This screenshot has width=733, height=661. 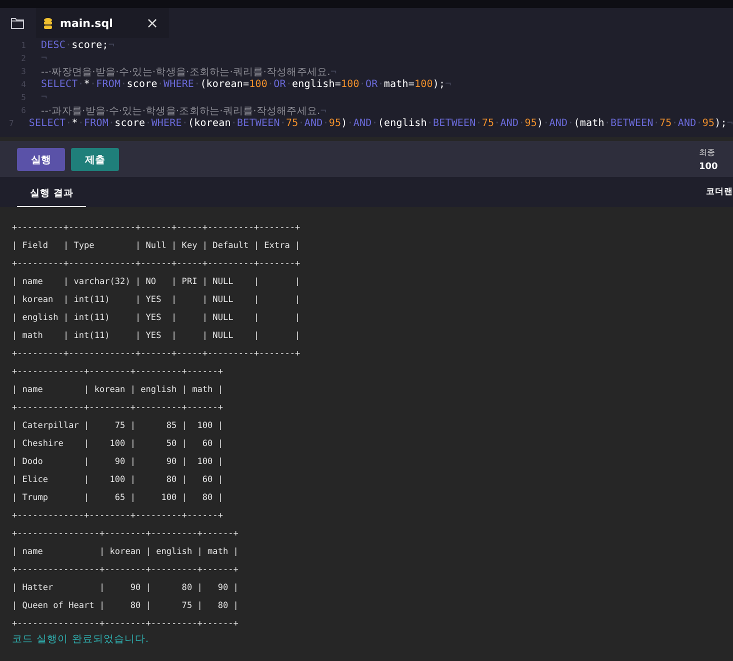 What do you see at coordinates (102, 23) in the screenshot?
I see `file-tab: main.sql ×` at bounding box center [102, 23].